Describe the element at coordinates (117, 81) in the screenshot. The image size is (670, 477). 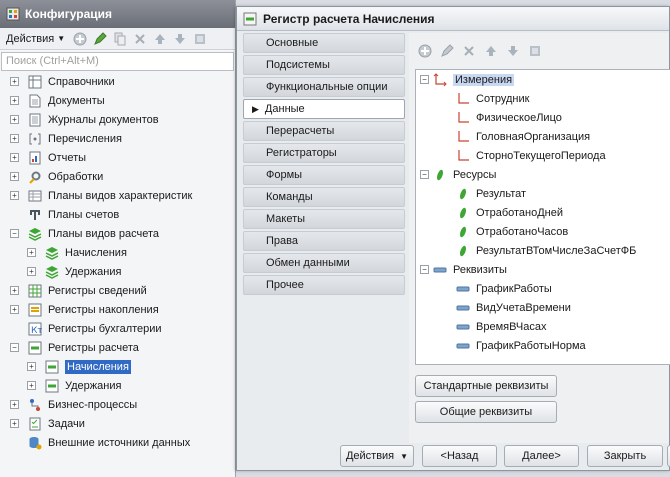
I see `tree-item: + Справочники` at that location.